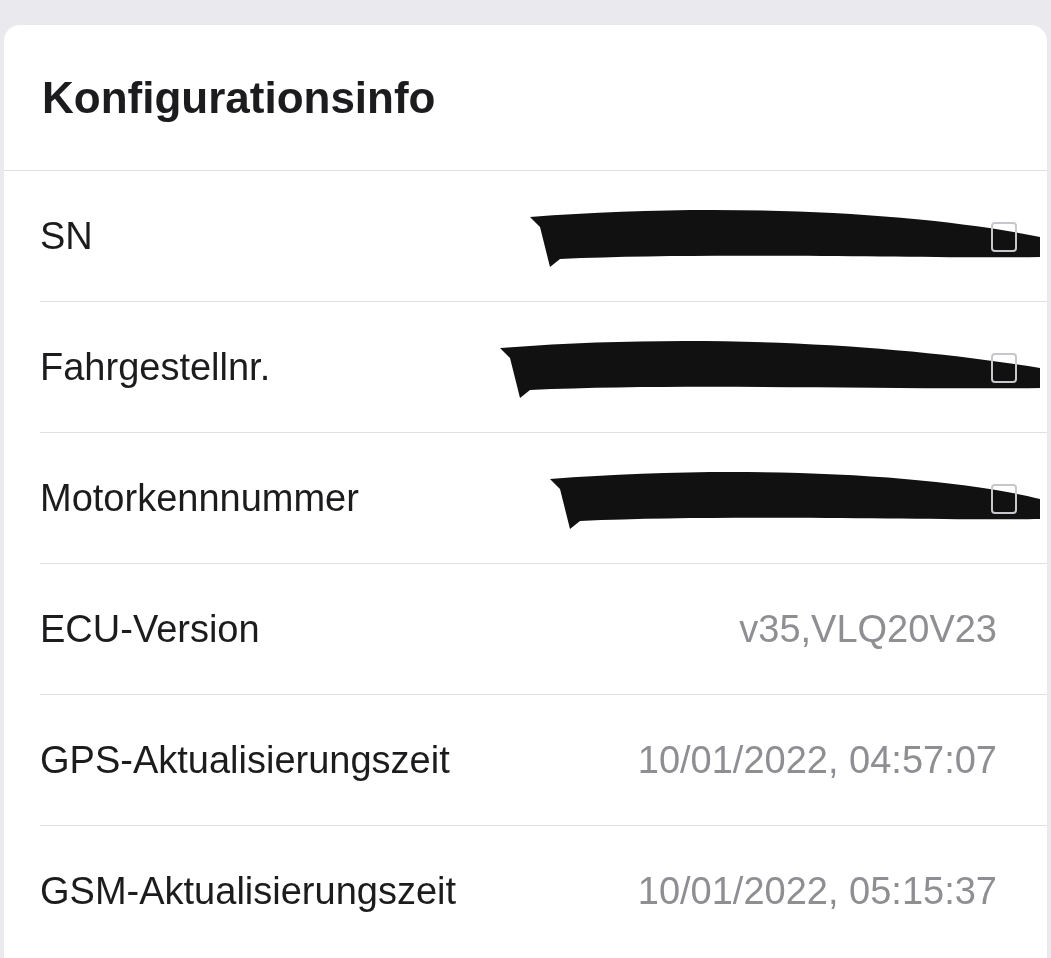 Image resolution: width=1051 pixels, height=958 pixels. Describe the element at coordinates (66, 236) in the screenshot. I see `info-label: SN` at that location.